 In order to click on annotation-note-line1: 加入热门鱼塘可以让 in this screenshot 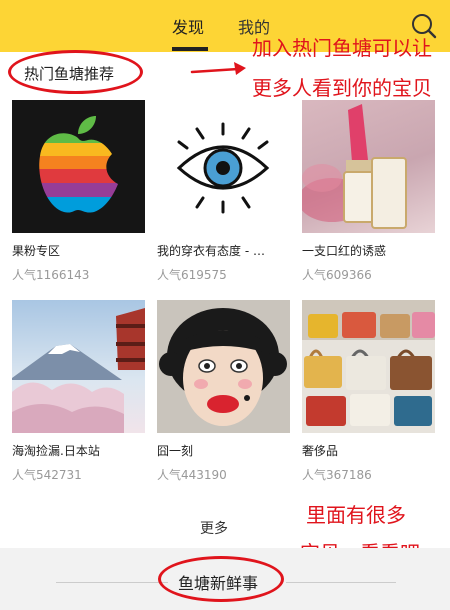, I will do `click(342, 48)`.